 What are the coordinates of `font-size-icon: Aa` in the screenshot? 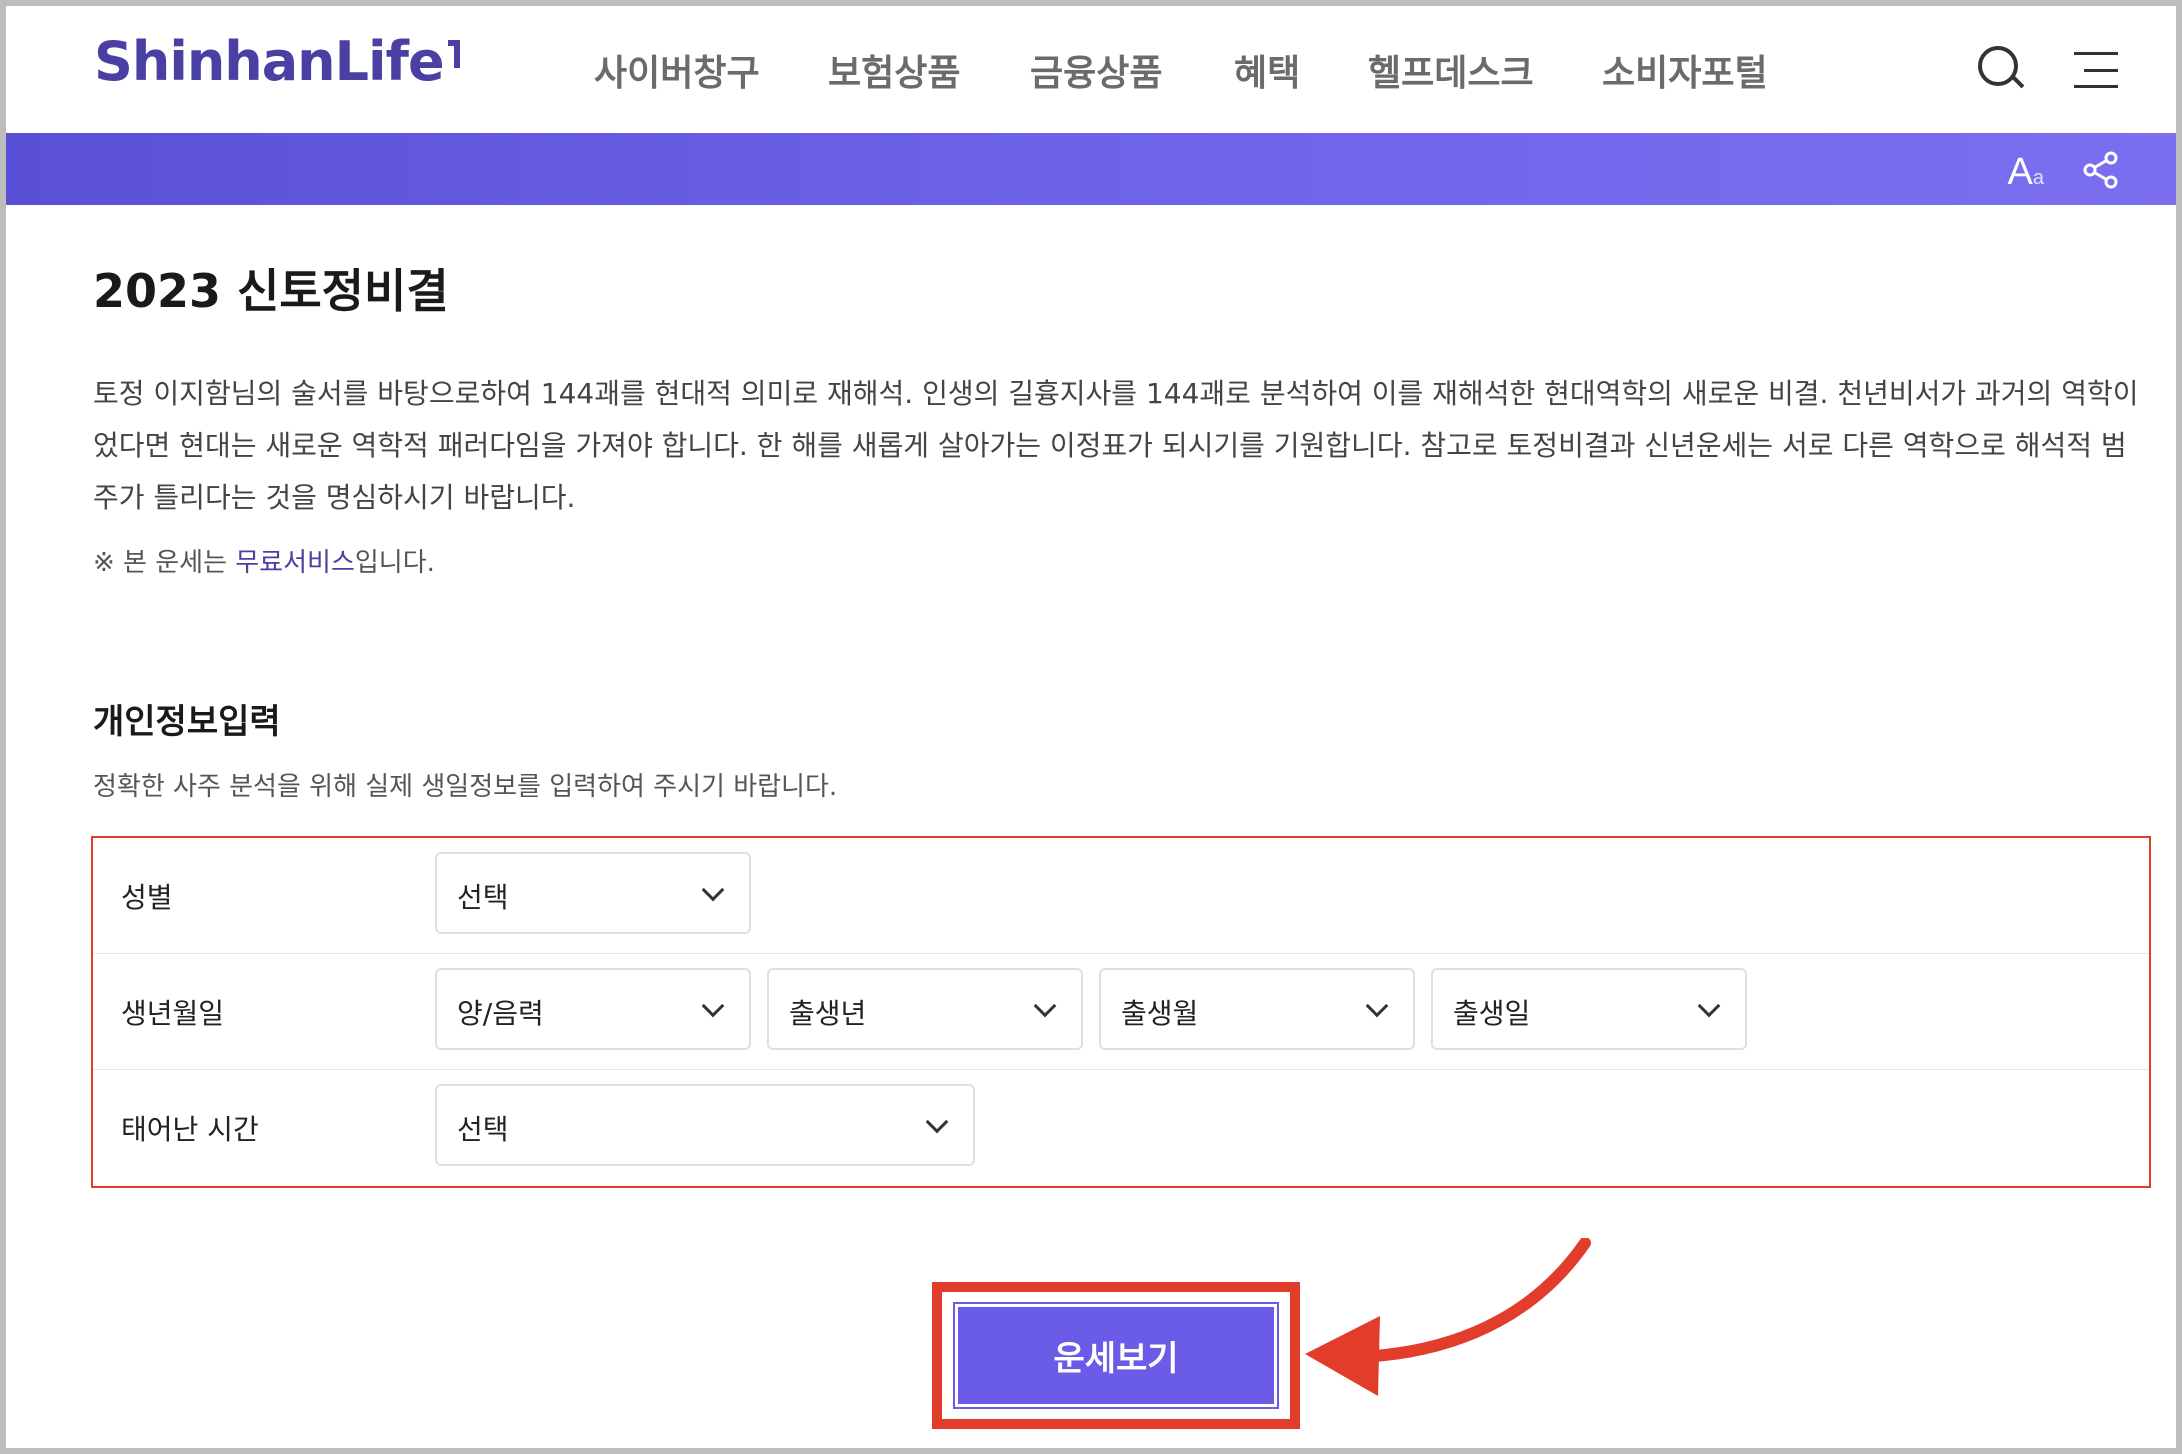 It's located at (2026, 172).